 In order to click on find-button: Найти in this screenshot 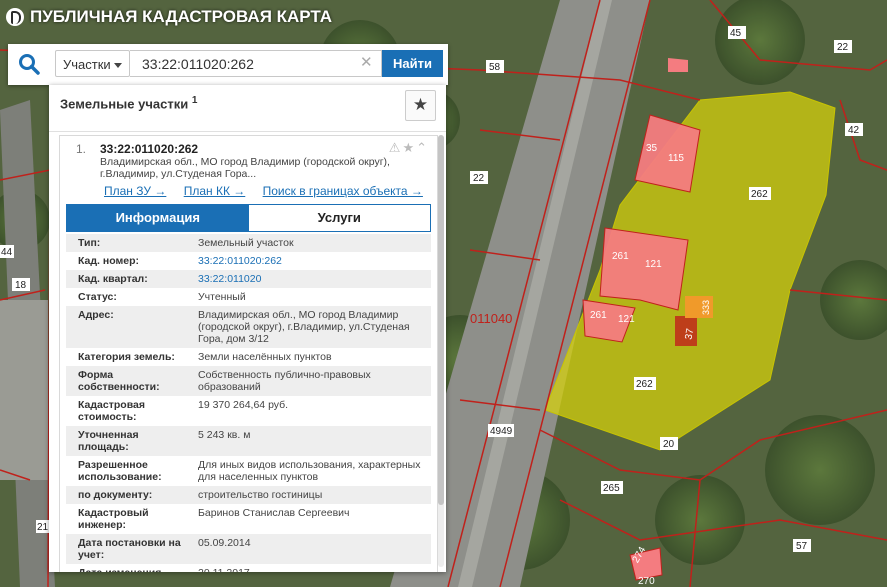, I will do `click(412, 63)`.